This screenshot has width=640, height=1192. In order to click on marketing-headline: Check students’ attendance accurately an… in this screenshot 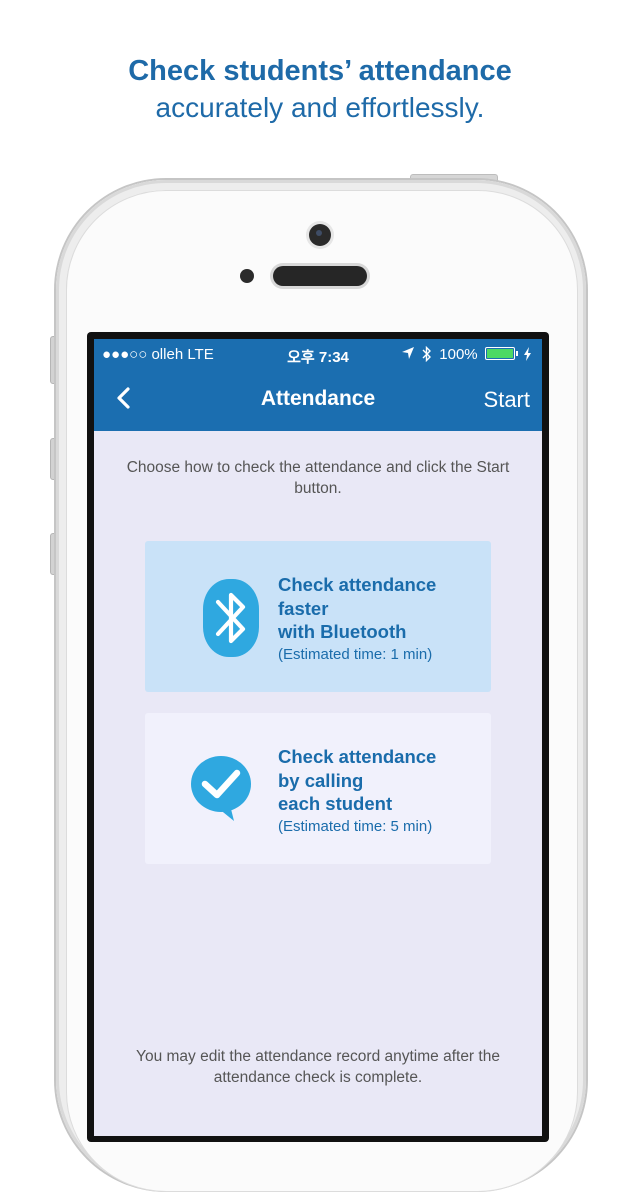, I will do `click(320, 89)`.